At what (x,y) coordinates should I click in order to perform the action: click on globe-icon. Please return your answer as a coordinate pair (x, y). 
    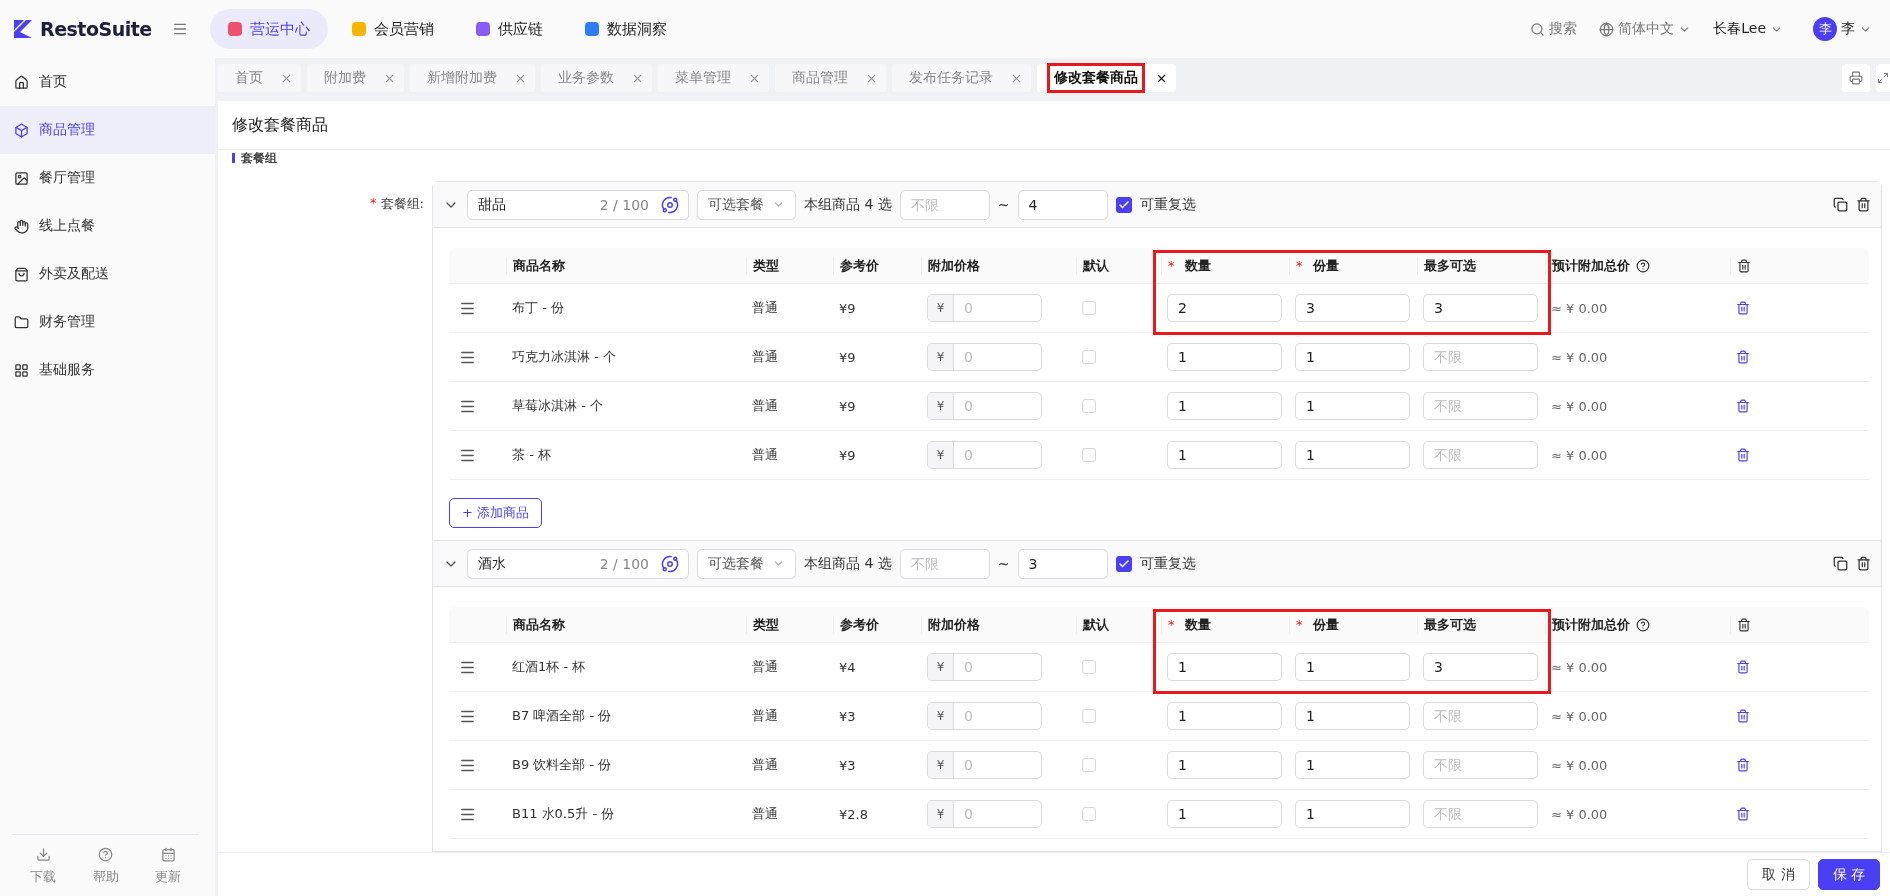
    Looking at the image, I should click on (1607, 29).